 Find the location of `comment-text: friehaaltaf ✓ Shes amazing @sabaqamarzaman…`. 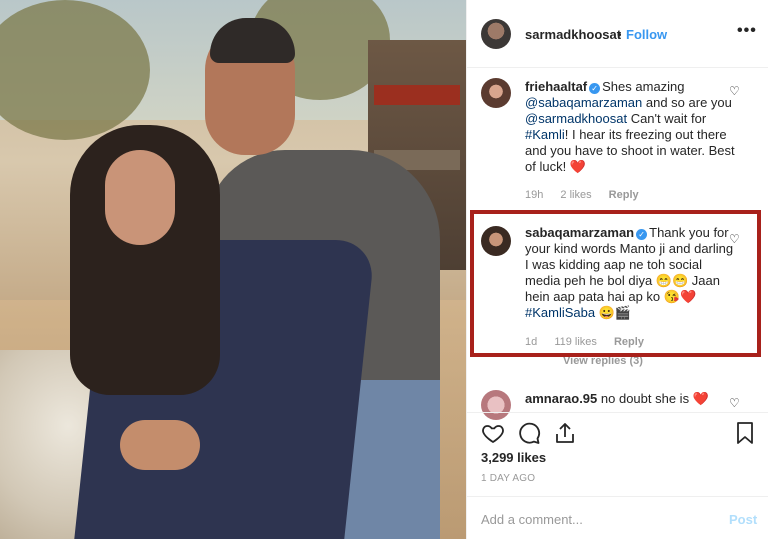

comment-text: friehaaltaf ✓ Shes amazing @sabaqamarzaman… is located at coordinates (630, 127).